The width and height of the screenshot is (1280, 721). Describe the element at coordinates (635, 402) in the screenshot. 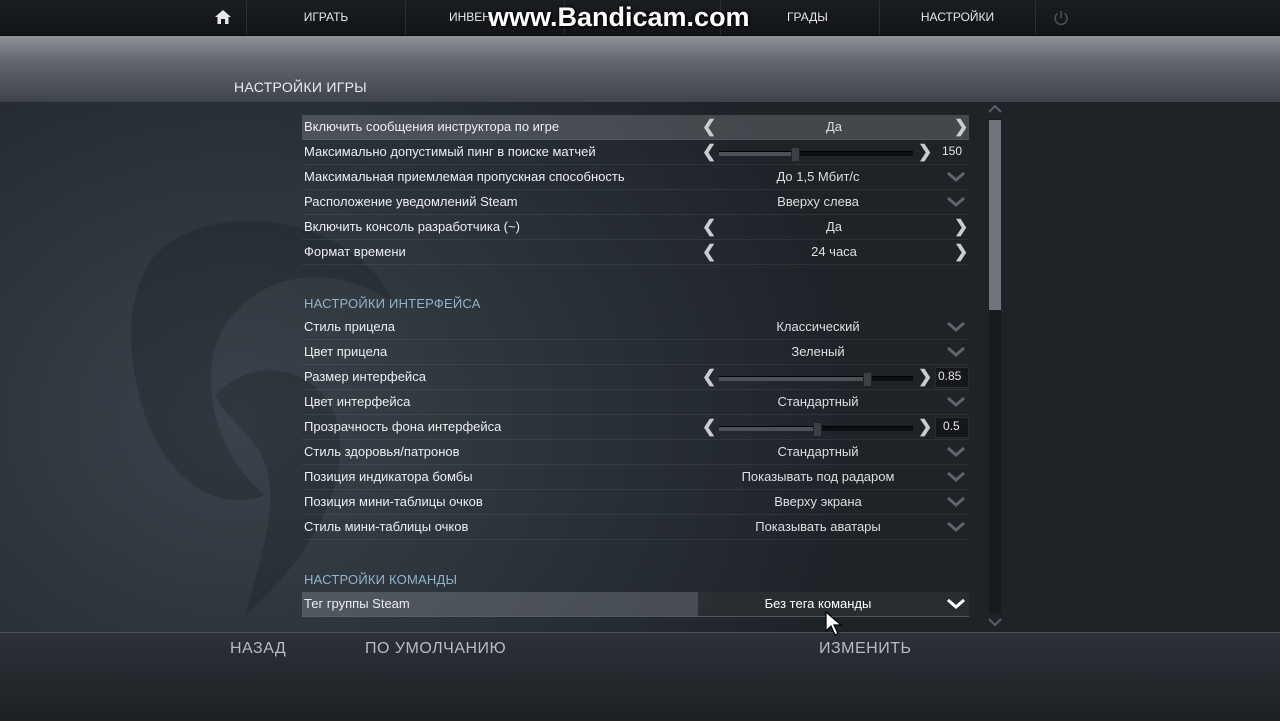

I see `setting-row-hud-color: Цвет интерфейса Стандартный` at that location.